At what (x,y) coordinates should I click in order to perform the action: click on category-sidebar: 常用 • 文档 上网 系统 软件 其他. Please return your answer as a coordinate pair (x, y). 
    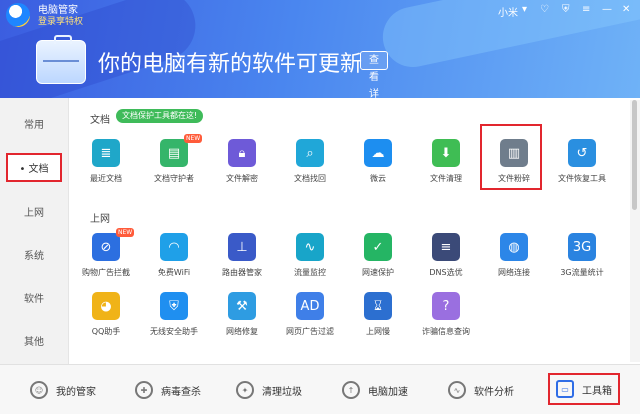
    Looking at the image, I should click on (34, 231).